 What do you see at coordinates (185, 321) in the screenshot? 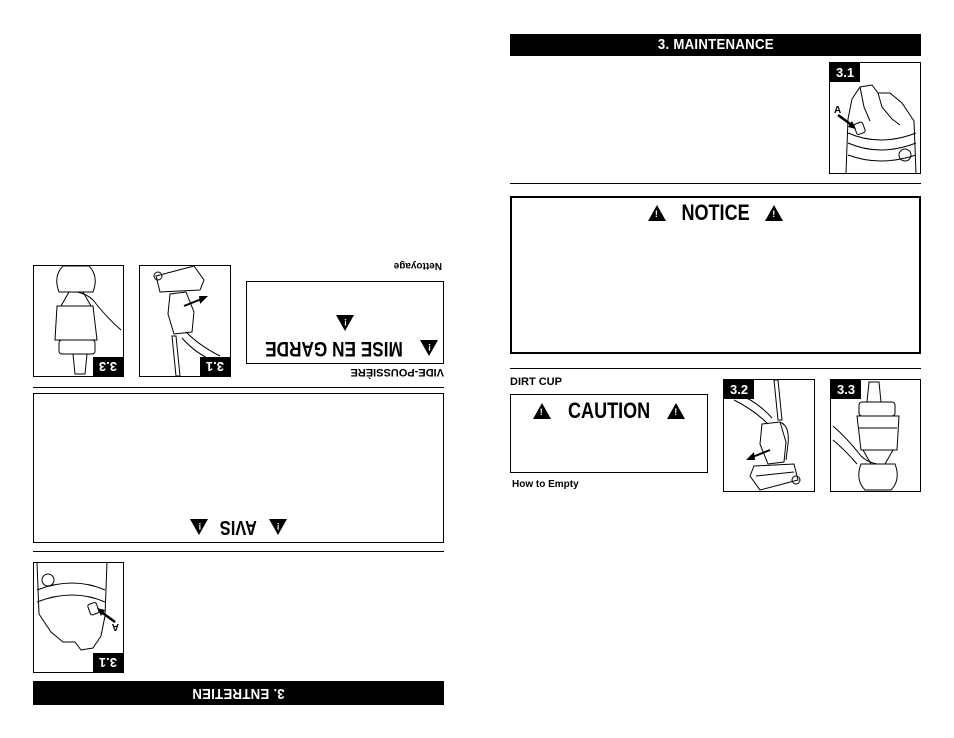
I see `figure-vacuum-release-fr: 3.1` at bounding box center [185, 321].